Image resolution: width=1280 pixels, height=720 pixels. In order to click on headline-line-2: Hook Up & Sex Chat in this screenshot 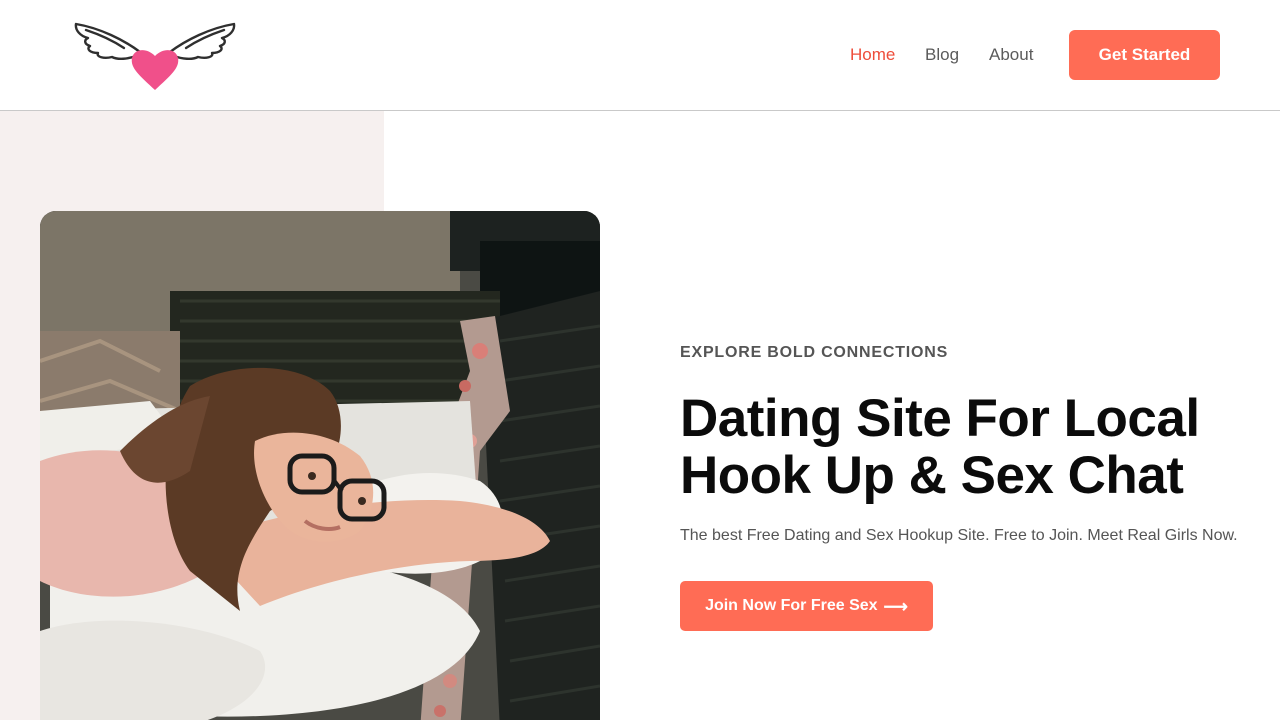, I will do `click(932, 475)`.